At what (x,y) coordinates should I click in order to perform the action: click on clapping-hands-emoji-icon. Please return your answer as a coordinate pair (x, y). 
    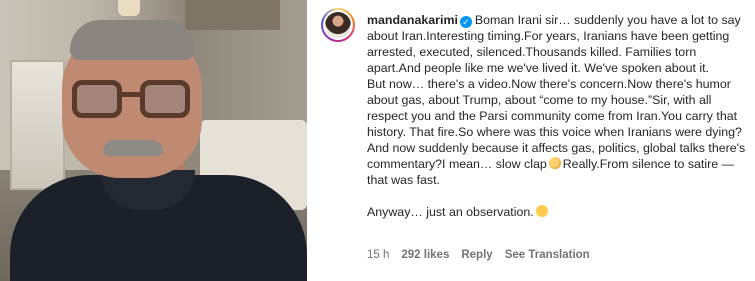
    Looking at the image, I should click on (554, 163).